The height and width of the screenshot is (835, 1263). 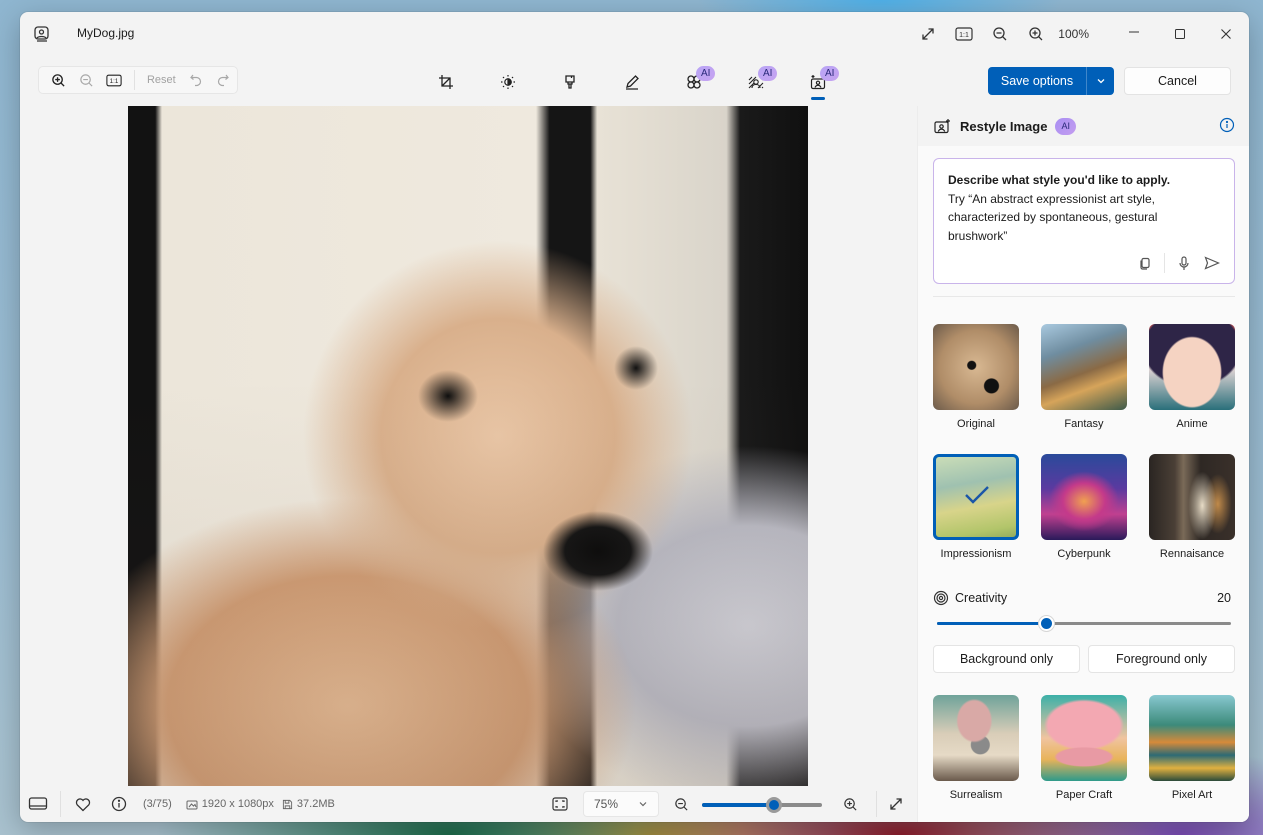 I want to click on style-option-paper-craft: Paper Craft, so click(x=1084, y=749).